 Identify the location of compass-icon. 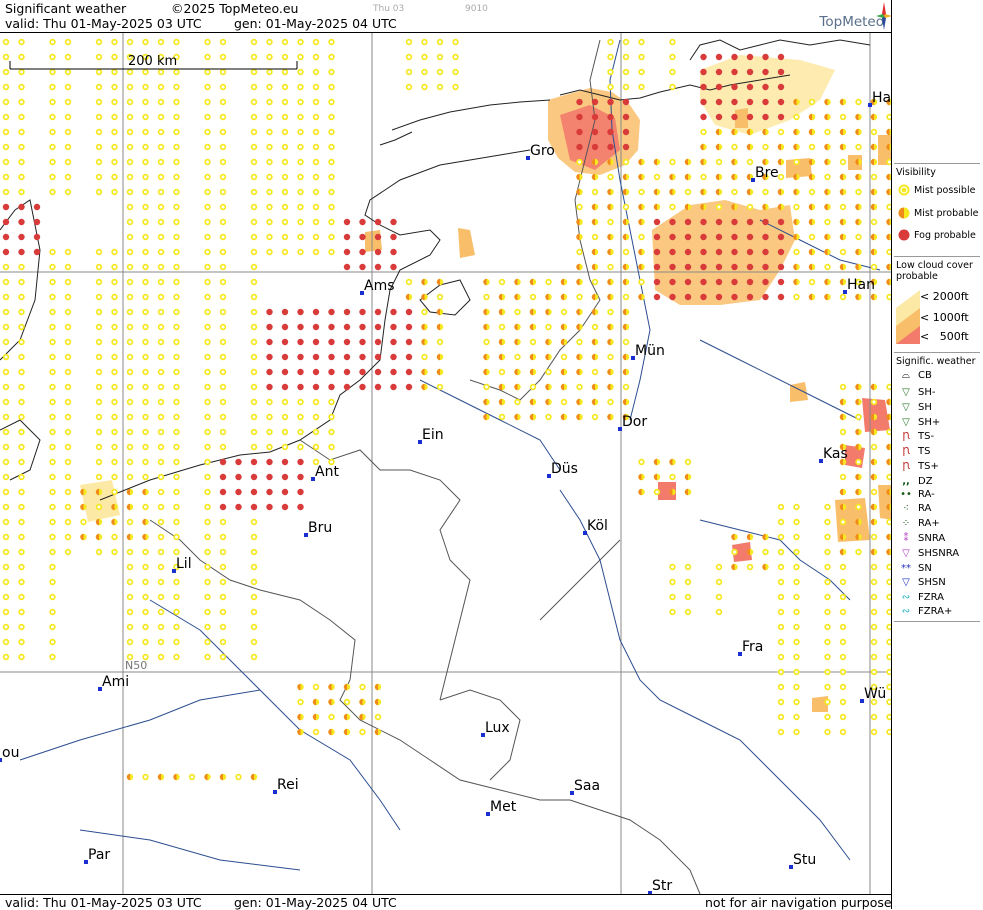
(884, 16).